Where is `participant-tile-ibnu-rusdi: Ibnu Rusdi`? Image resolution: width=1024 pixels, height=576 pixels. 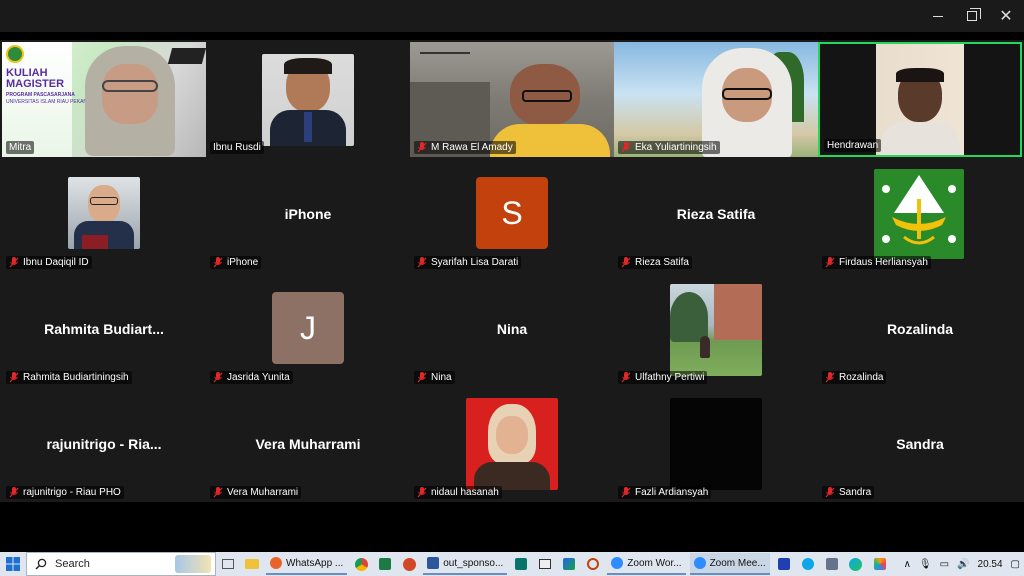
participant-tile-ibnu-rusdi: Ibnu Rusdi is located at coordinates (308, 99).